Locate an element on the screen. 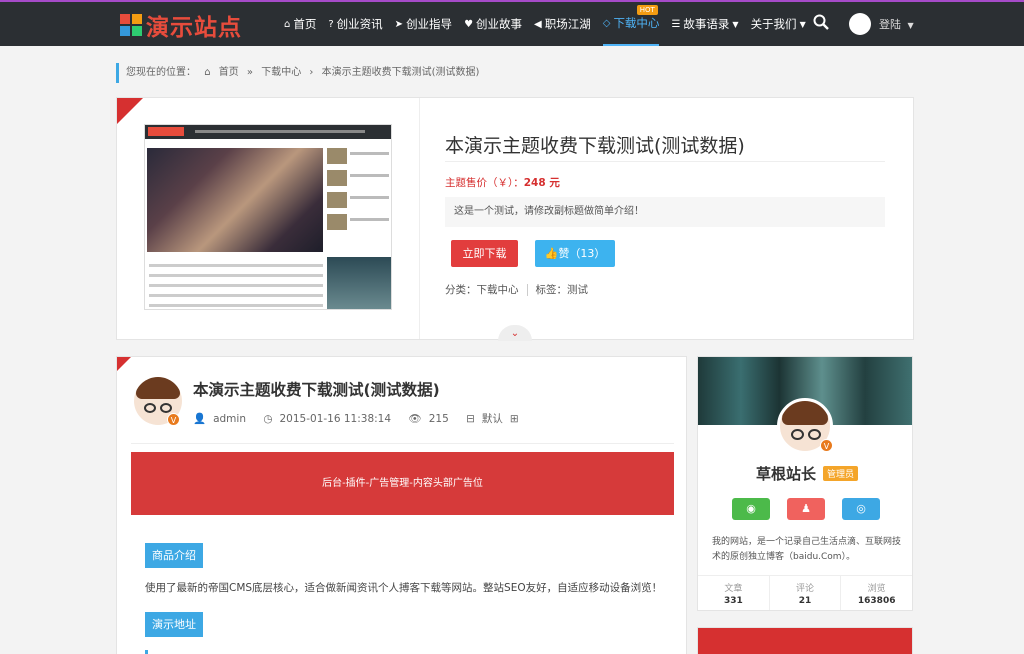  like-label: 赞（13） is located at coordinates (582, 253).